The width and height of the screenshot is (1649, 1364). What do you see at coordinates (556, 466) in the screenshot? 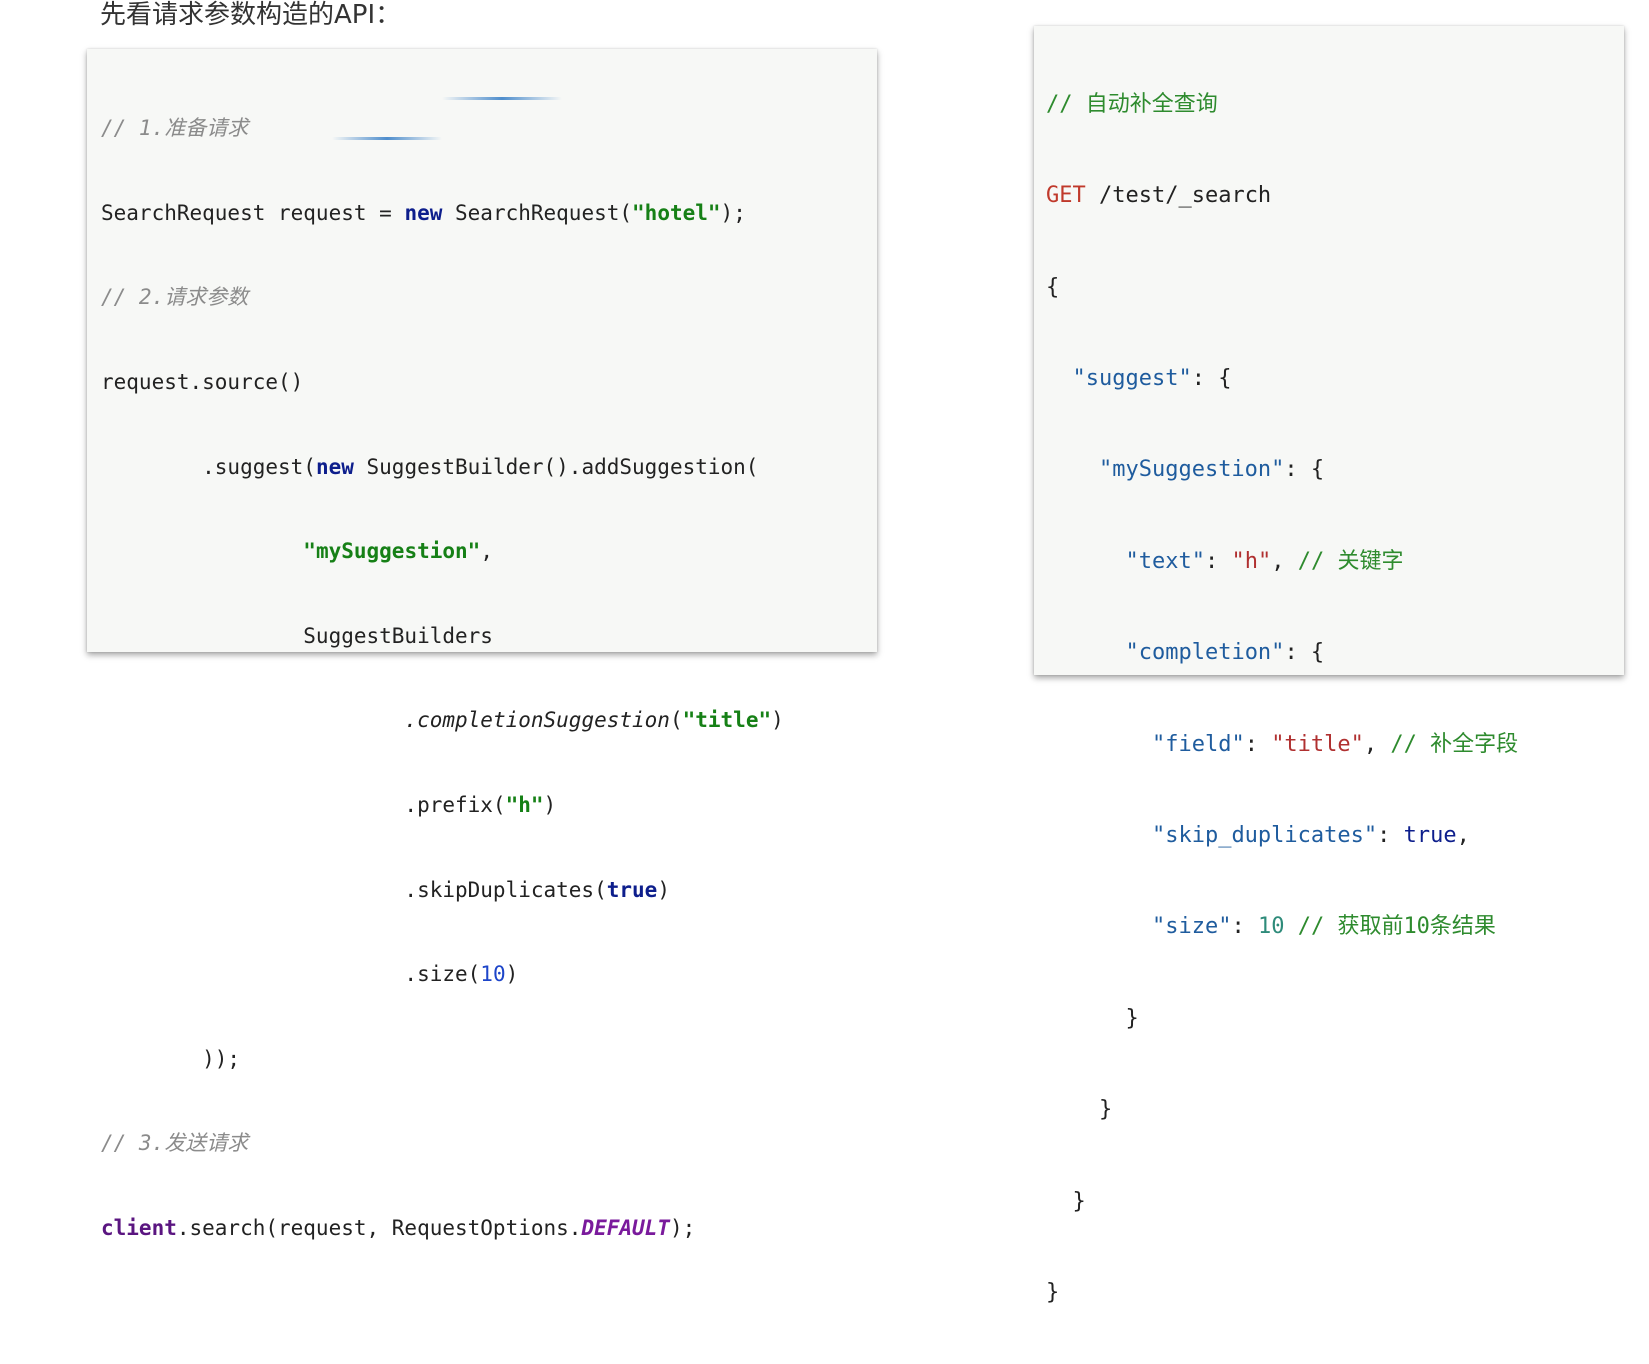
I see `code-text: SuggestBuilder().addSuggestion(` at bounding box center [556, 466].